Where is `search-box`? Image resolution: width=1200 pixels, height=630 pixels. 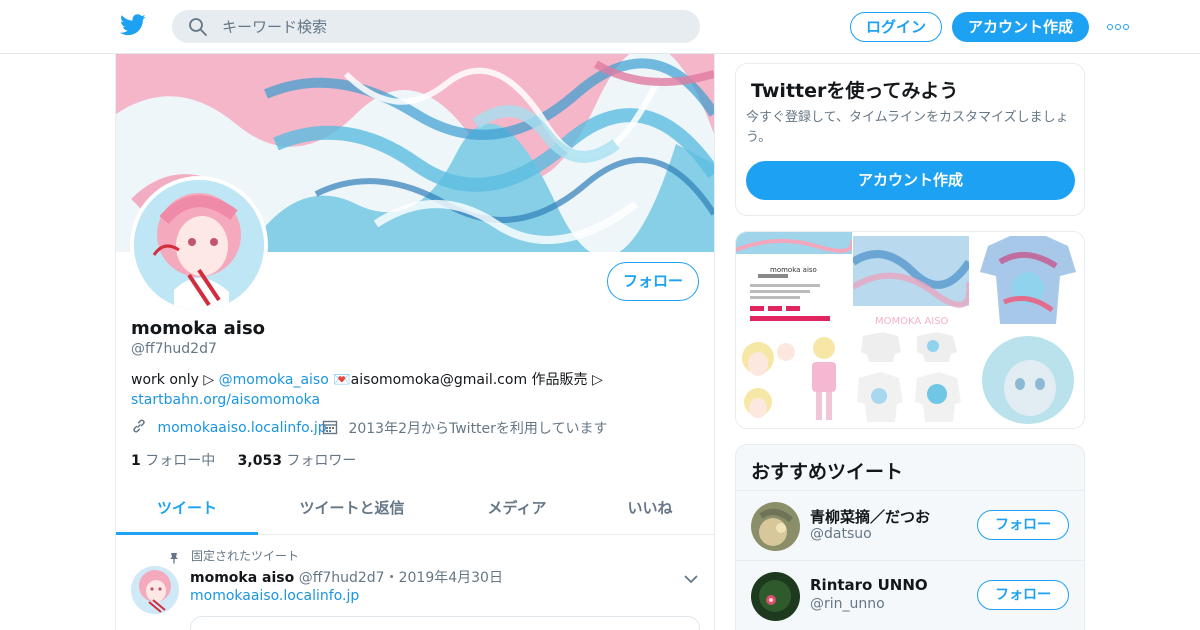
search-box is located at coordinates (436, 26).